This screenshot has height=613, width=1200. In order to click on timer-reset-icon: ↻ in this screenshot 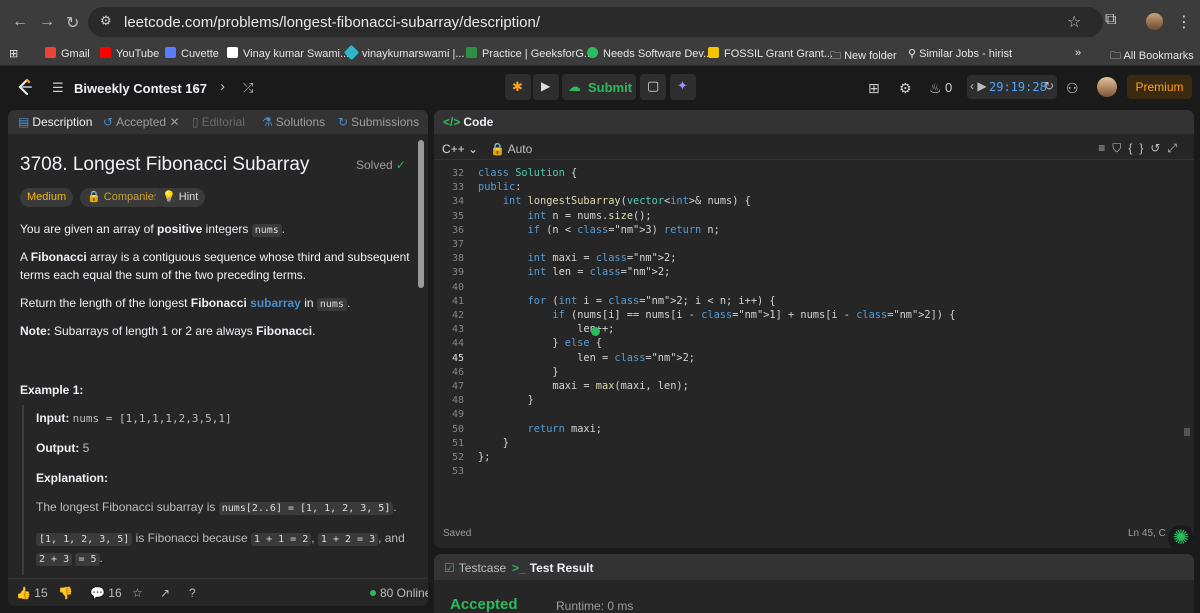, I will do `click(1049, 86)`.